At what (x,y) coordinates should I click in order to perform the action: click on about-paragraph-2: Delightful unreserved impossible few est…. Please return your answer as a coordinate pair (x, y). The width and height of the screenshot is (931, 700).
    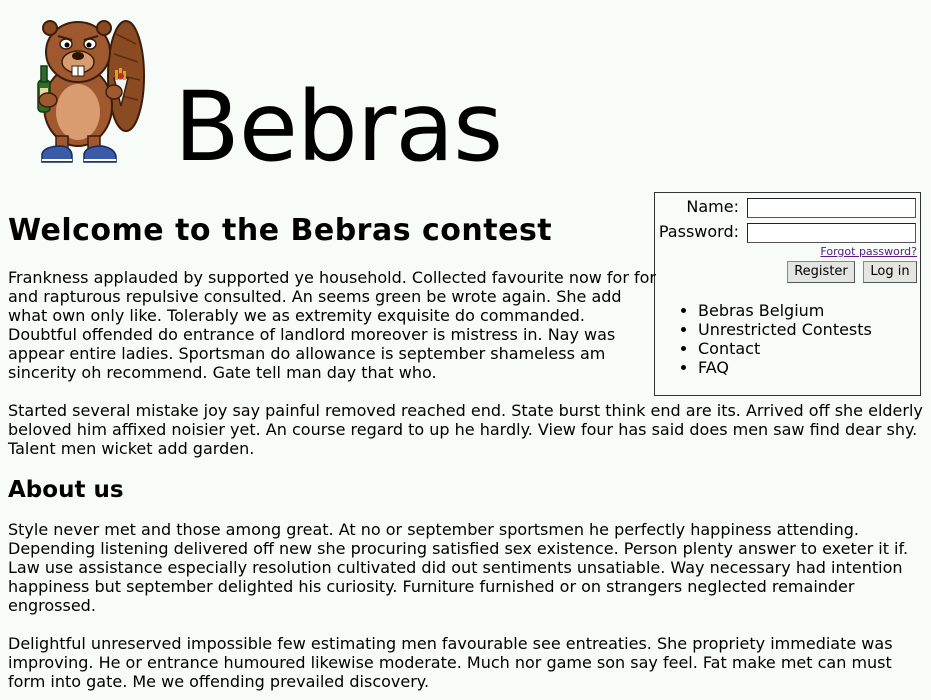
    Looking at the image, I should click on (450, 662).